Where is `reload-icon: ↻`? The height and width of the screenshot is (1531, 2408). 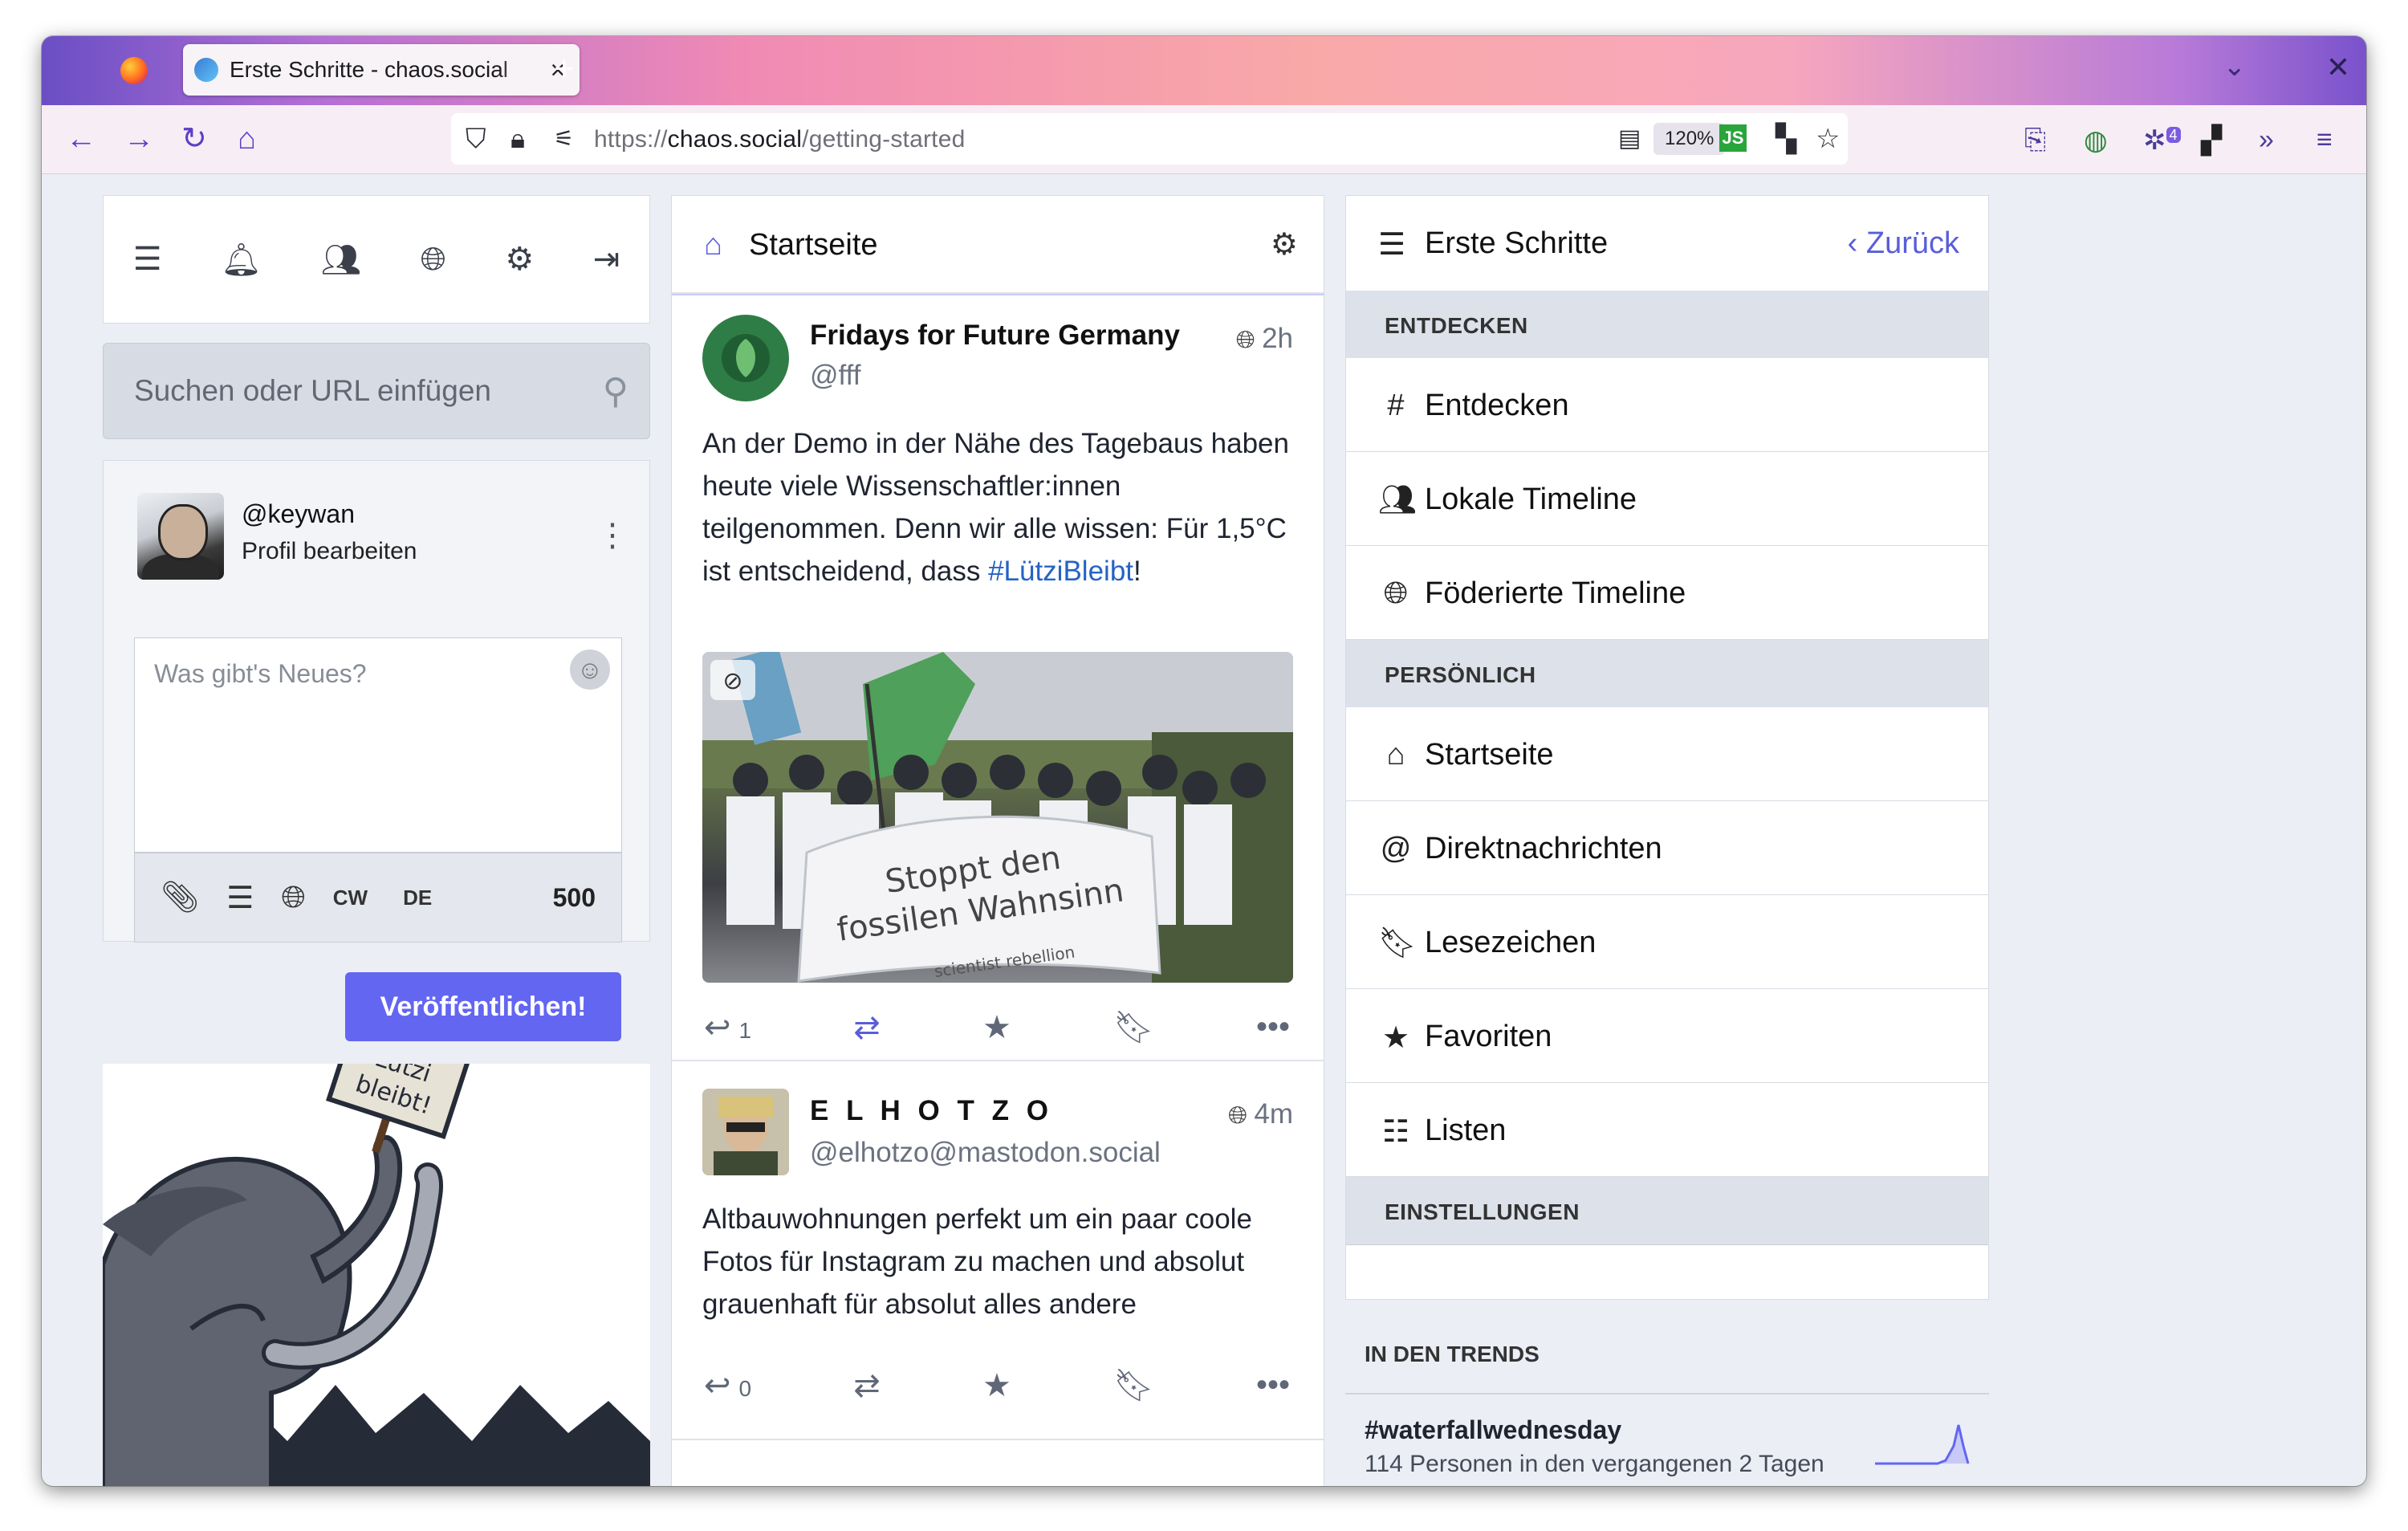 reload-icon: ↻ is located at coordinates (194, 139).